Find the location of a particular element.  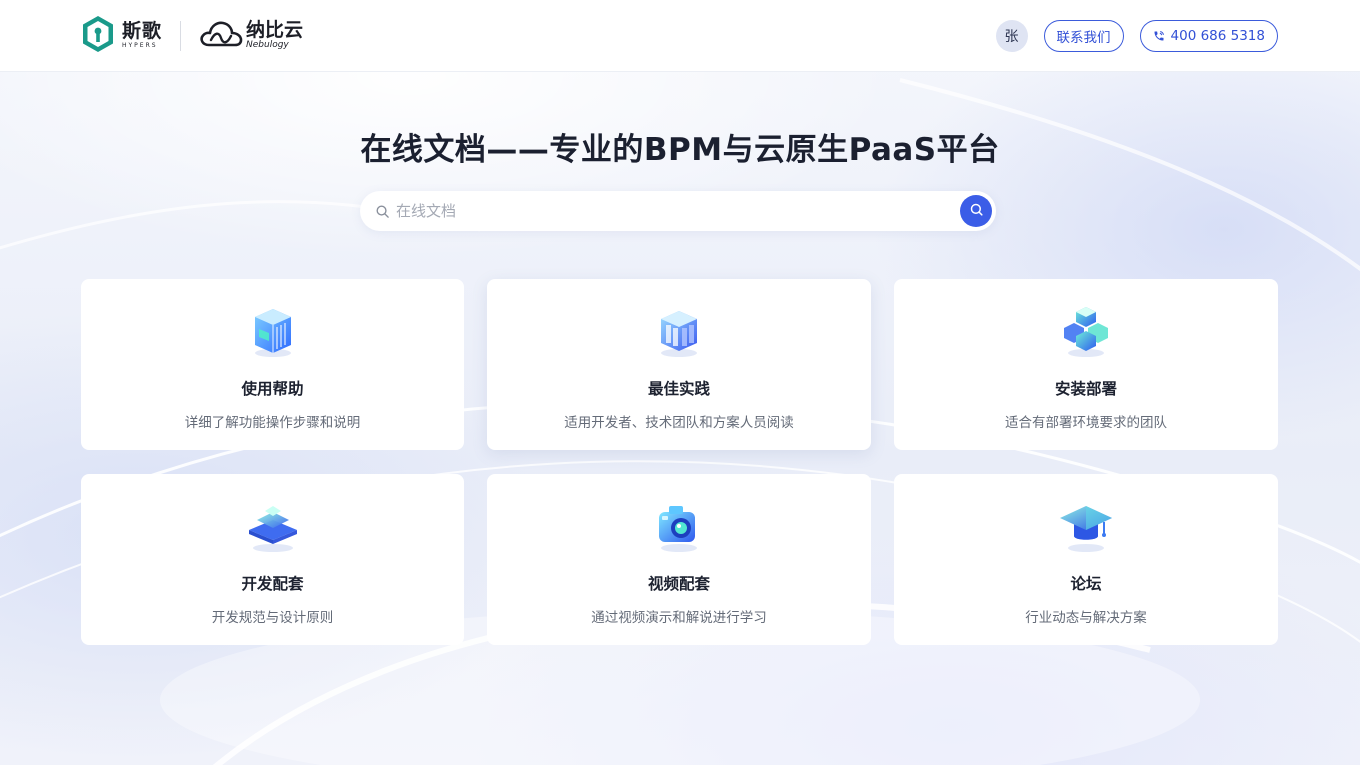

card-title: 视频配套 is located at coordinates (678, 584).